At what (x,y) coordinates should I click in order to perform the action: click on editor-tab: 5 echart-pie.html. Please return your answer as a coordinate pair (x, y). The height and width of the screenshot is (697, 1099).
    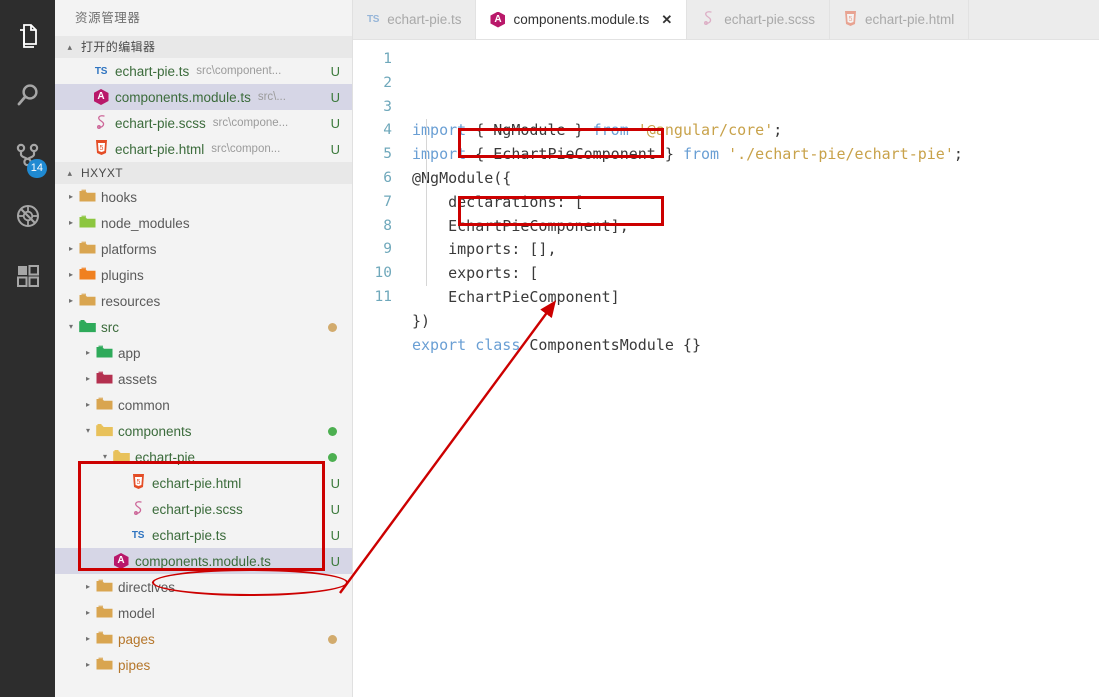
    Looking at the image, I should click on (900, 19).